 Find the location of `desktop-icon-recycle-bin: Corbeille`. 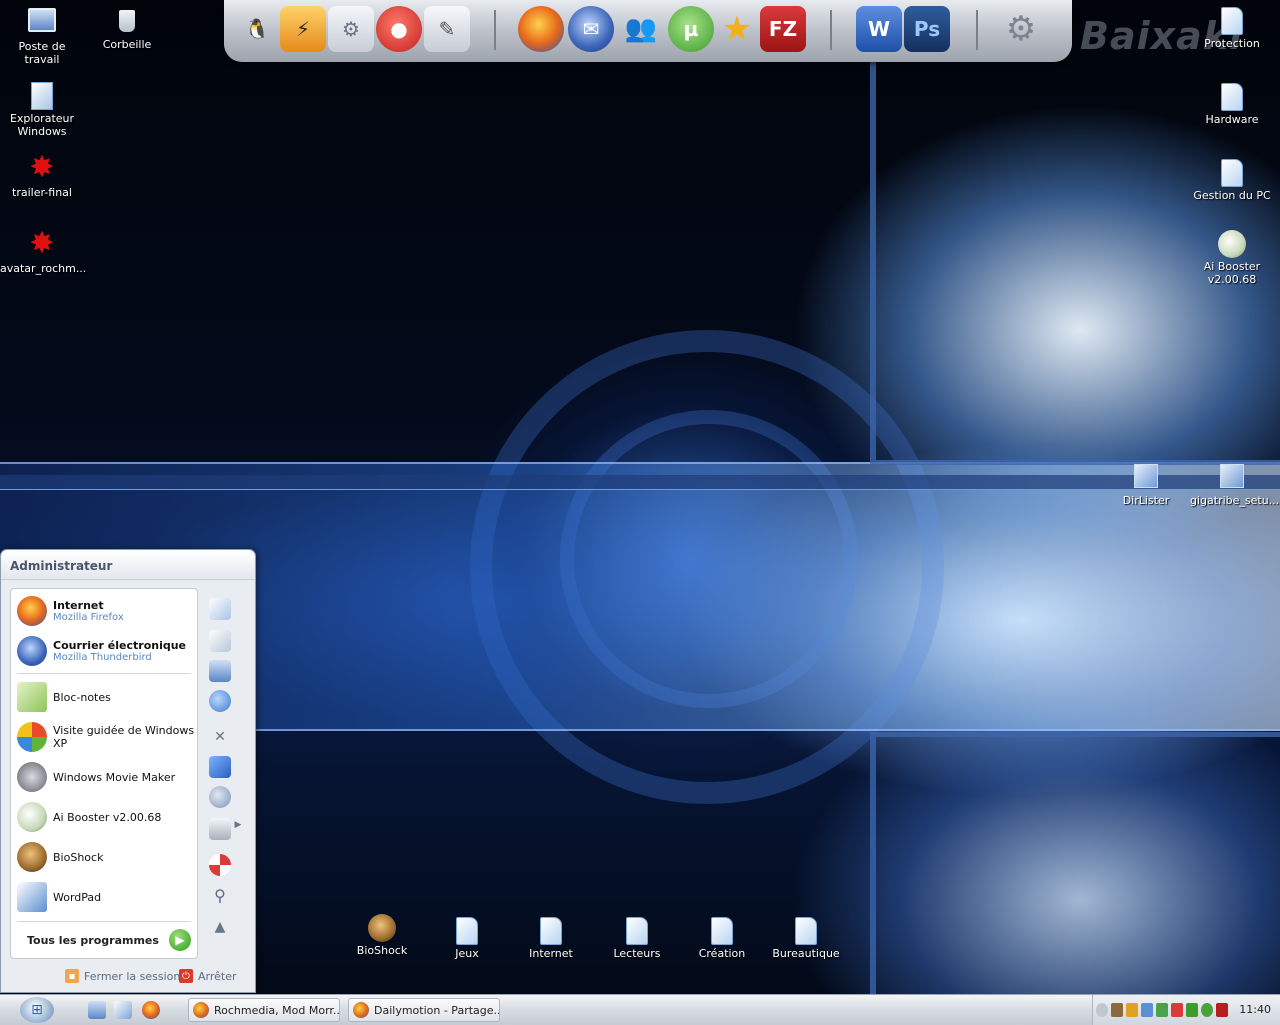

desktop-icon-recycle-bin: Corbeille is located at coordinates (127, 27).